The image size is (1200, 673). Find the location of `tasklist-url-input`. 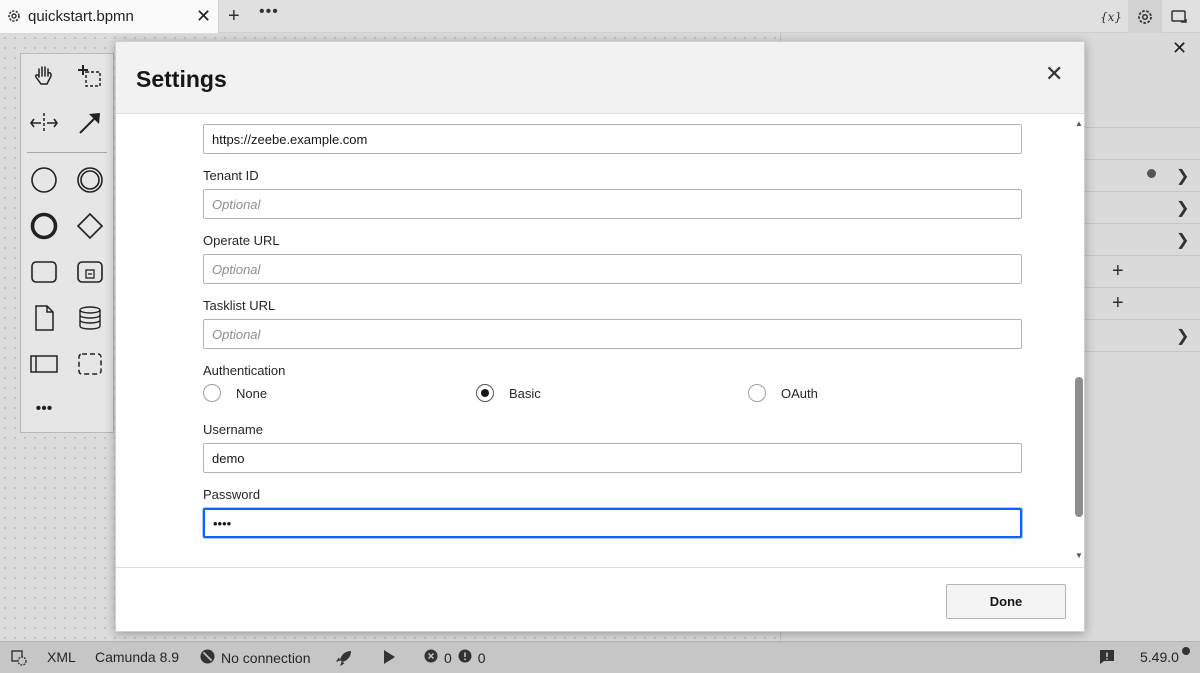

tasklist-url-input is located at coordinates (612, 334).